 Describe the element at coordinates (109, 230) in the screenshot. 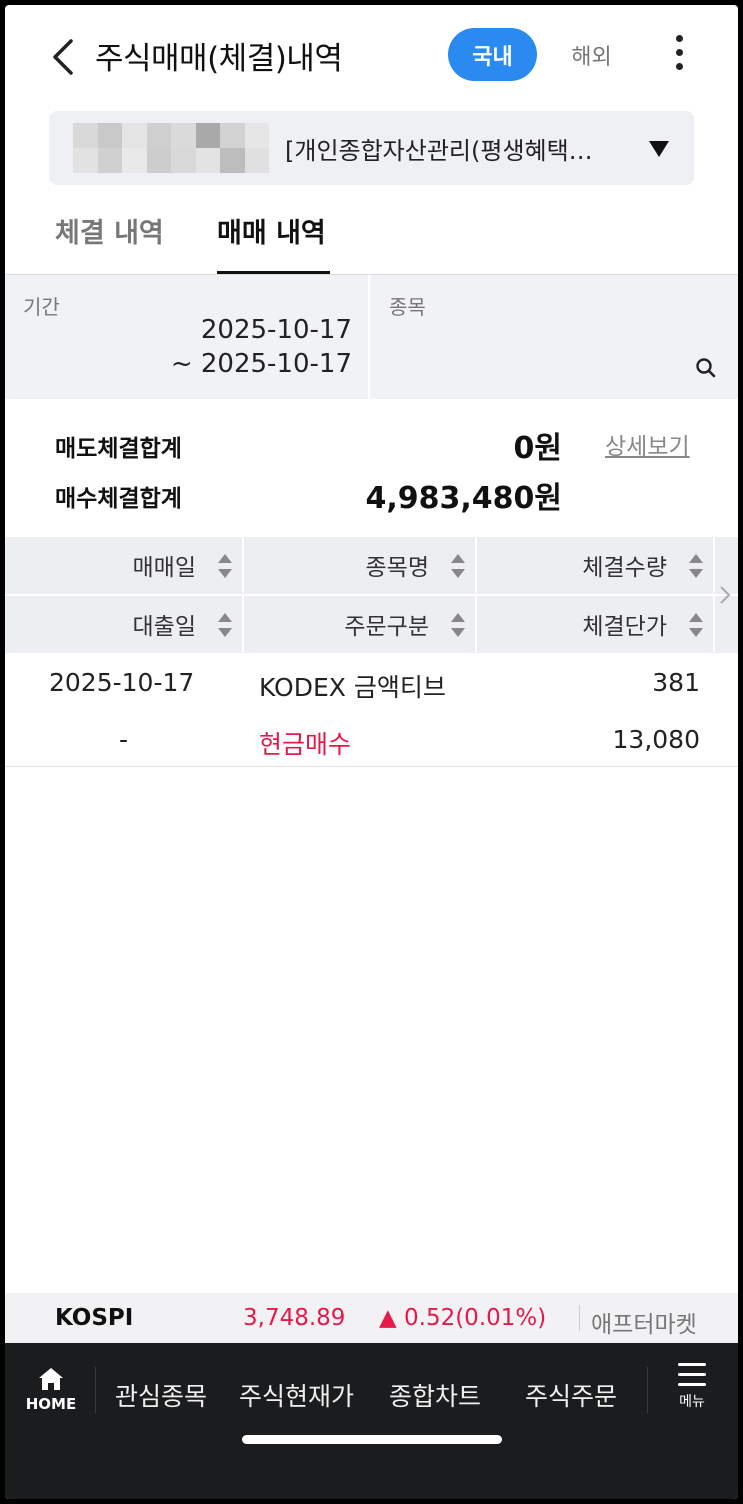

I see `tab-execution-history: 체결 내역` at that location.